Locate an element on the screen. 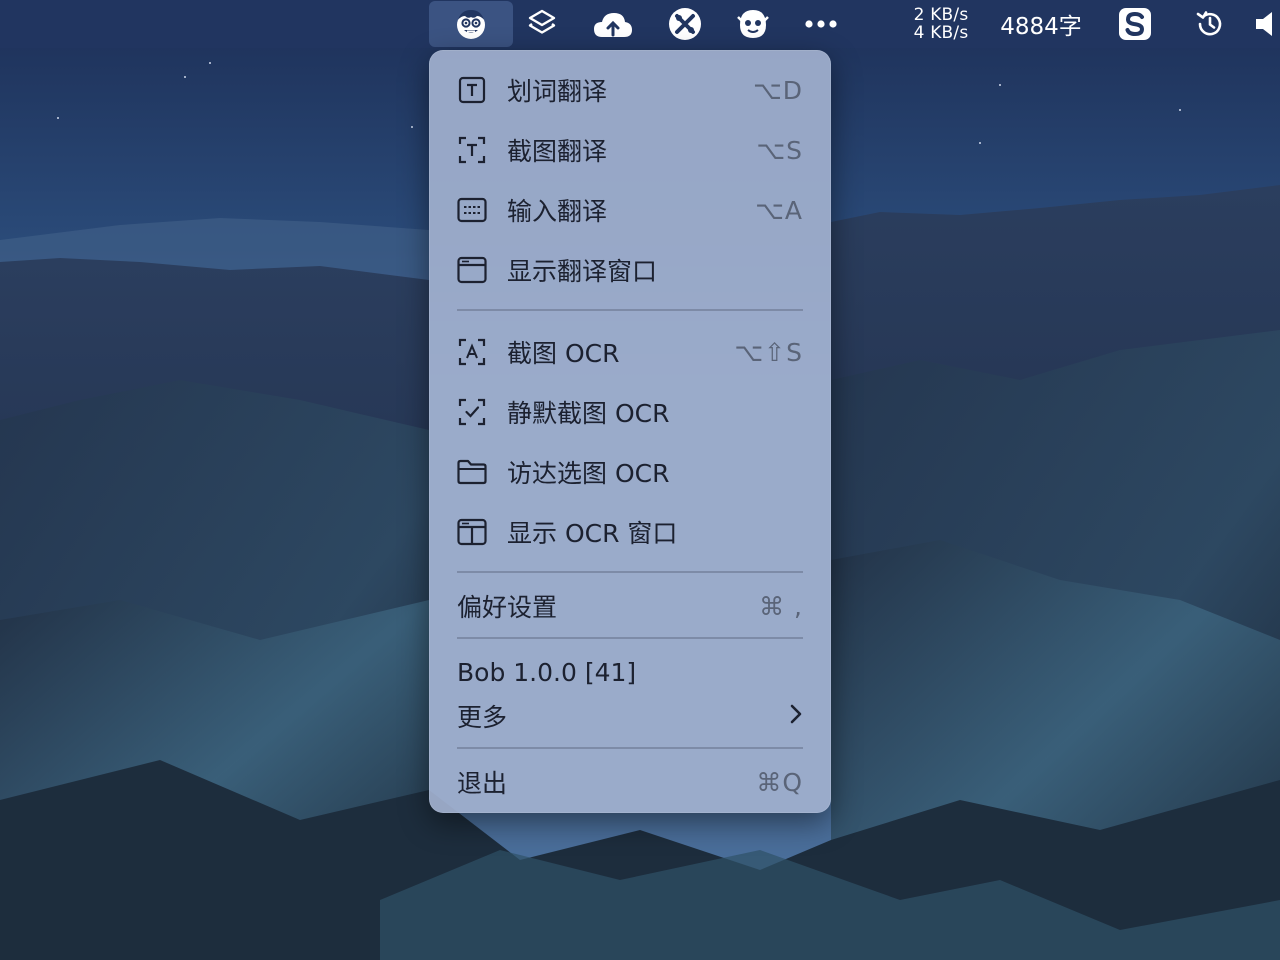 This screenshot has width=1280, height=960. keyboard-icon is located at coordinates (472, 210).